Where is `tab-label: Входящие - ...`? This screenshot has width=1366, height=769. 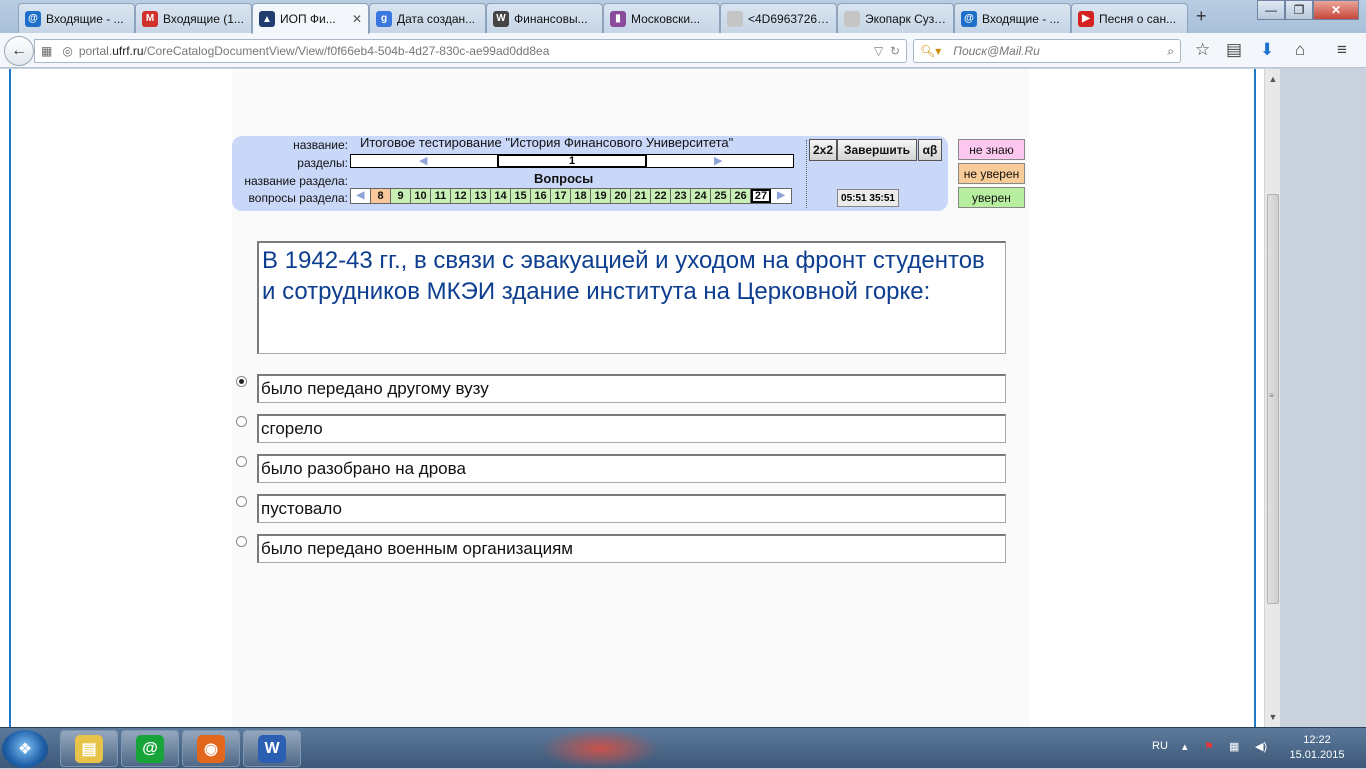 tab-label: Входящие - ... is located at coordinates (85, 18).